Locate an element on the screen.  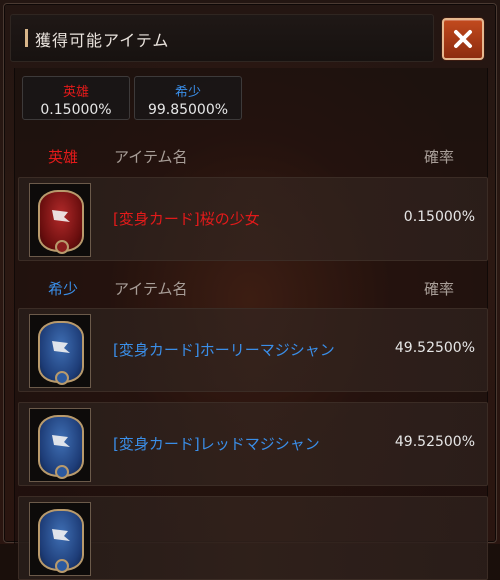
list-item: [変身カード]レッドマジシャン 49.52500% is located at coordinates (253, 444).